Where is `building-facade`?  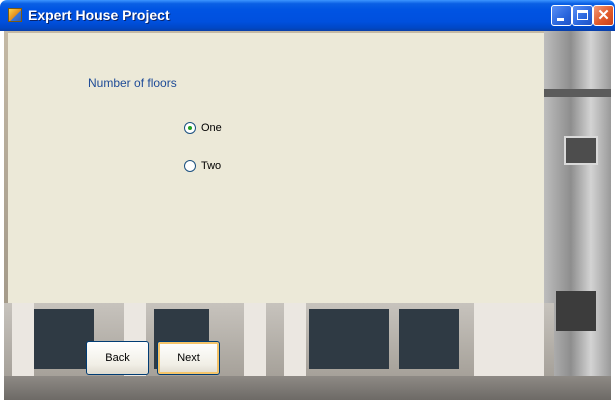
building-facade is located at coordinates (577, 215).